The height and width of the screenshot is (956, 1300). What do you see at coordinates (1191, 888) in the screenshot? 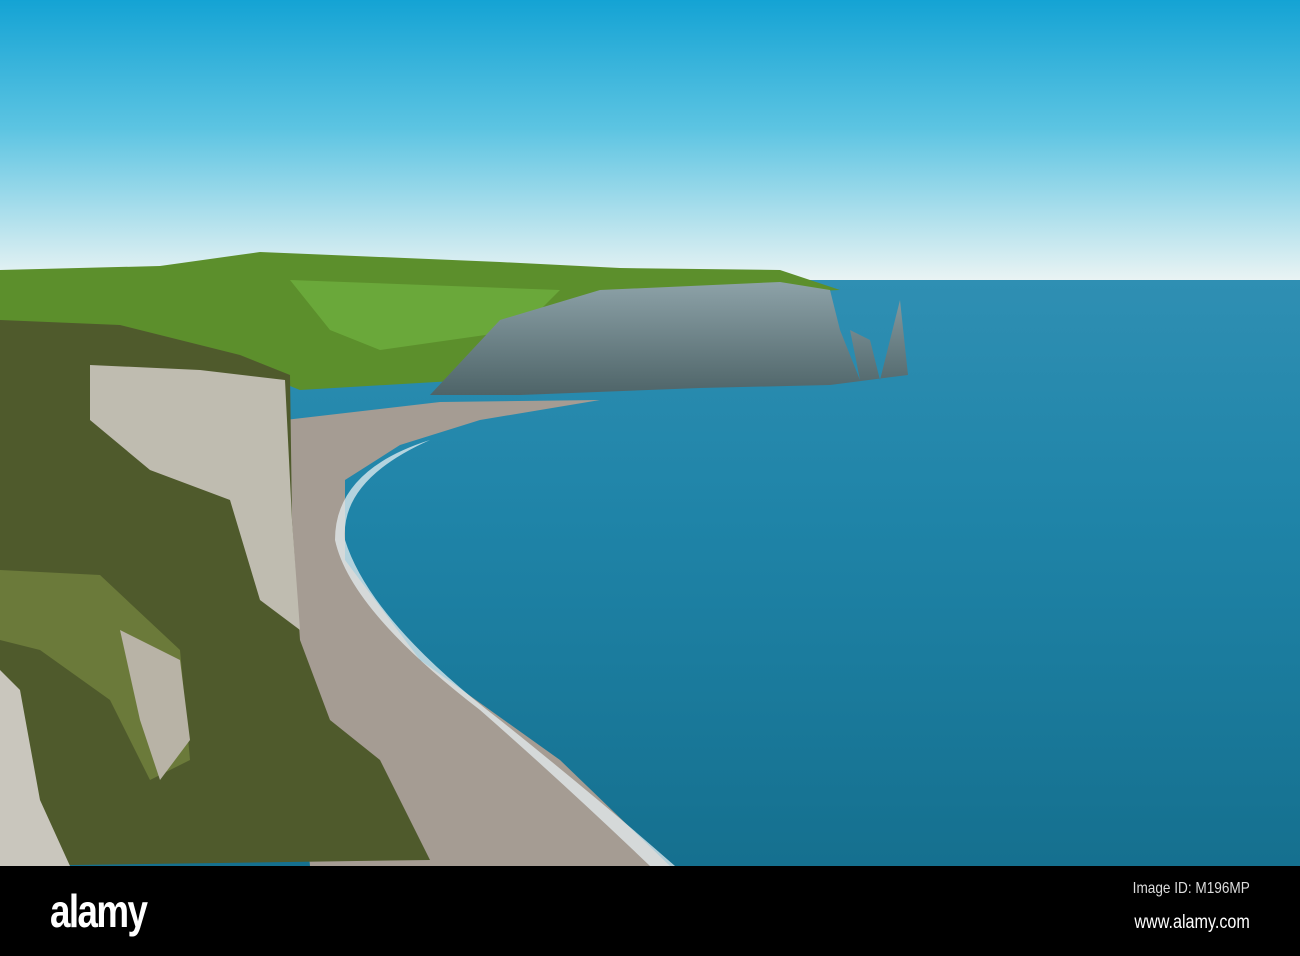
I see `image-id-label: Image ID: M196MP` at bounding box center [1191, 888].